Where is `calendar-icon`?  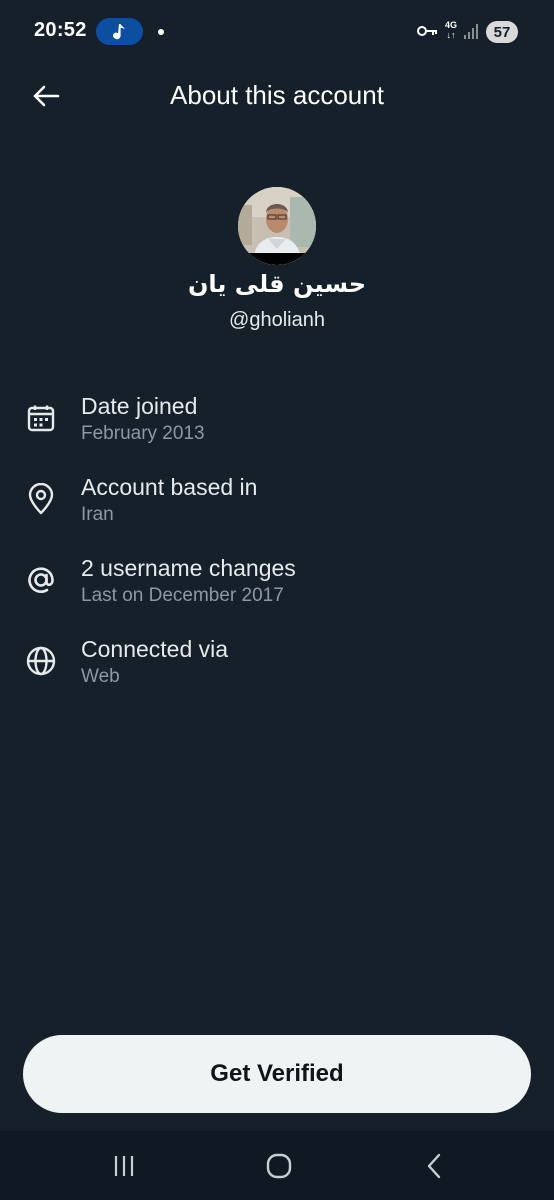 calendar-icon is located at coordinates (41, 418).